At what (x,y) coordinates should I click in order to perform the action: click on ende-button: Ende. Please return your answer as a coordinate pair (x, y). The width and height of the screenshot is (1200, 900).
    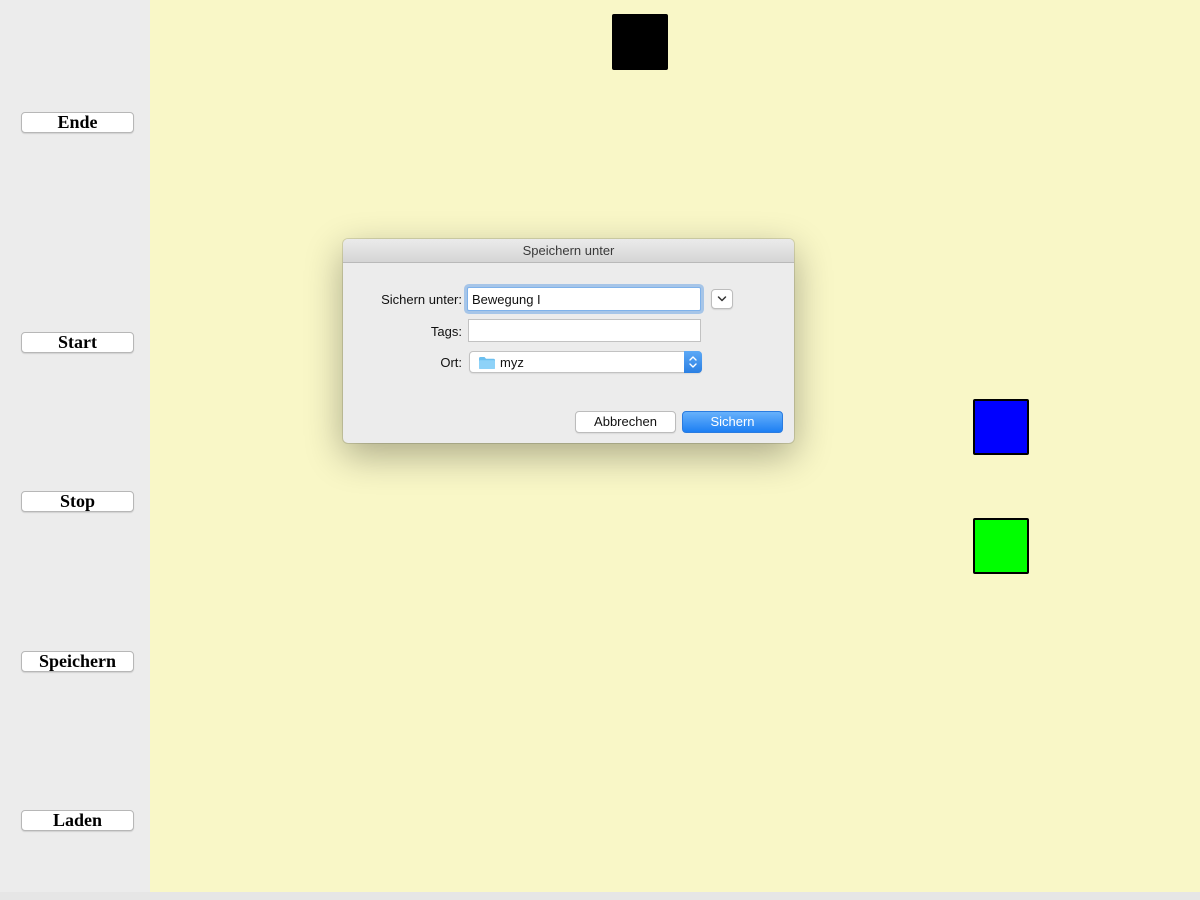
    Looking at the image, I should click on (77, 122).